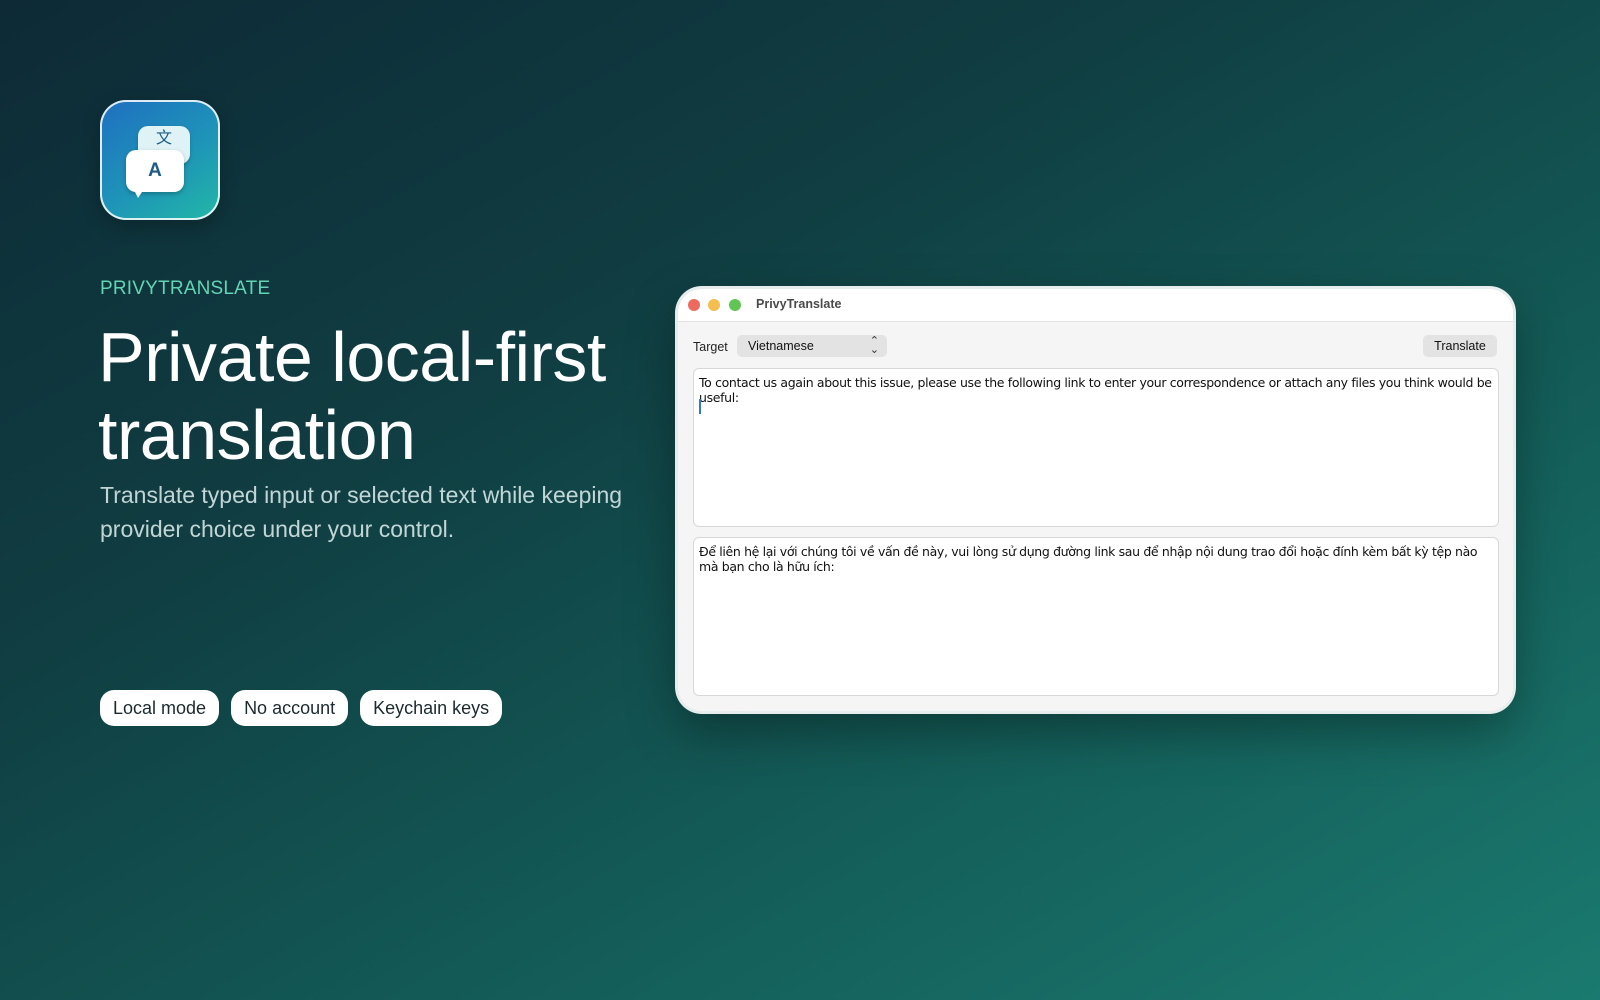 The image size is (1600, 1000). Describe the element at coordinates (710, 347) in the screenshot. I see `target-label: Target` at that location.